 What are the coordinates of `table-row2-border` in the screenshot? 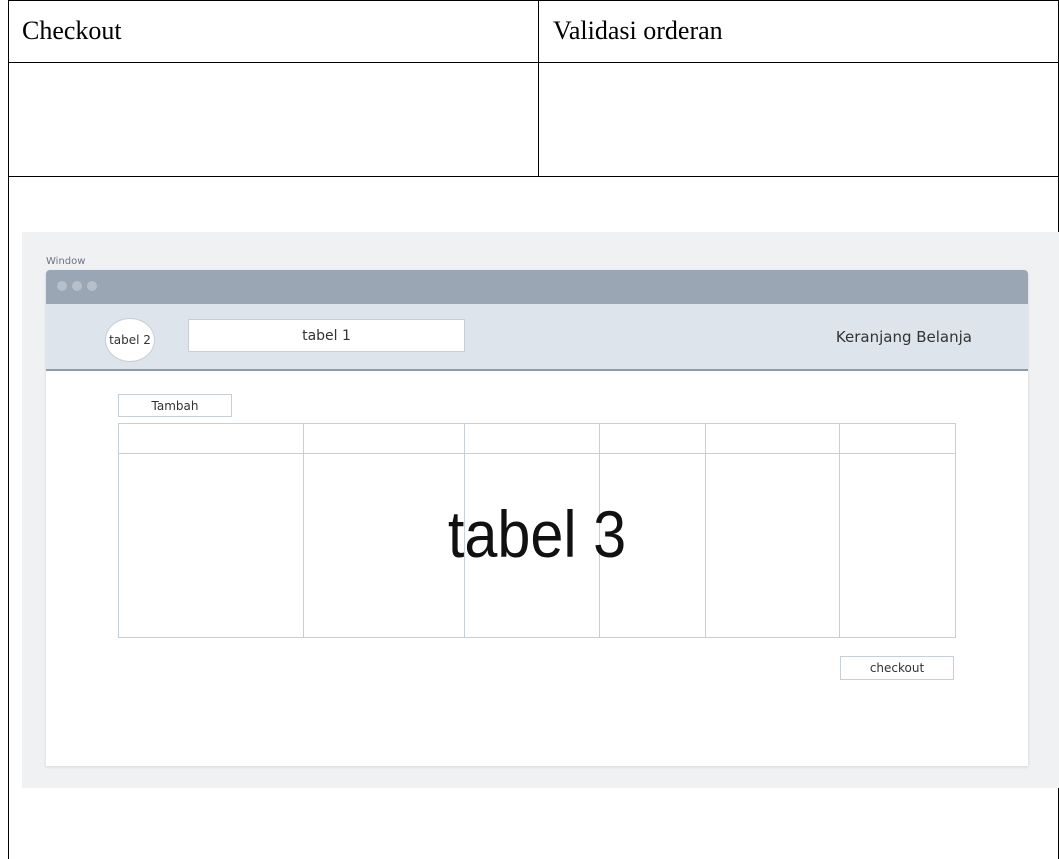 It's located at (533, 176).